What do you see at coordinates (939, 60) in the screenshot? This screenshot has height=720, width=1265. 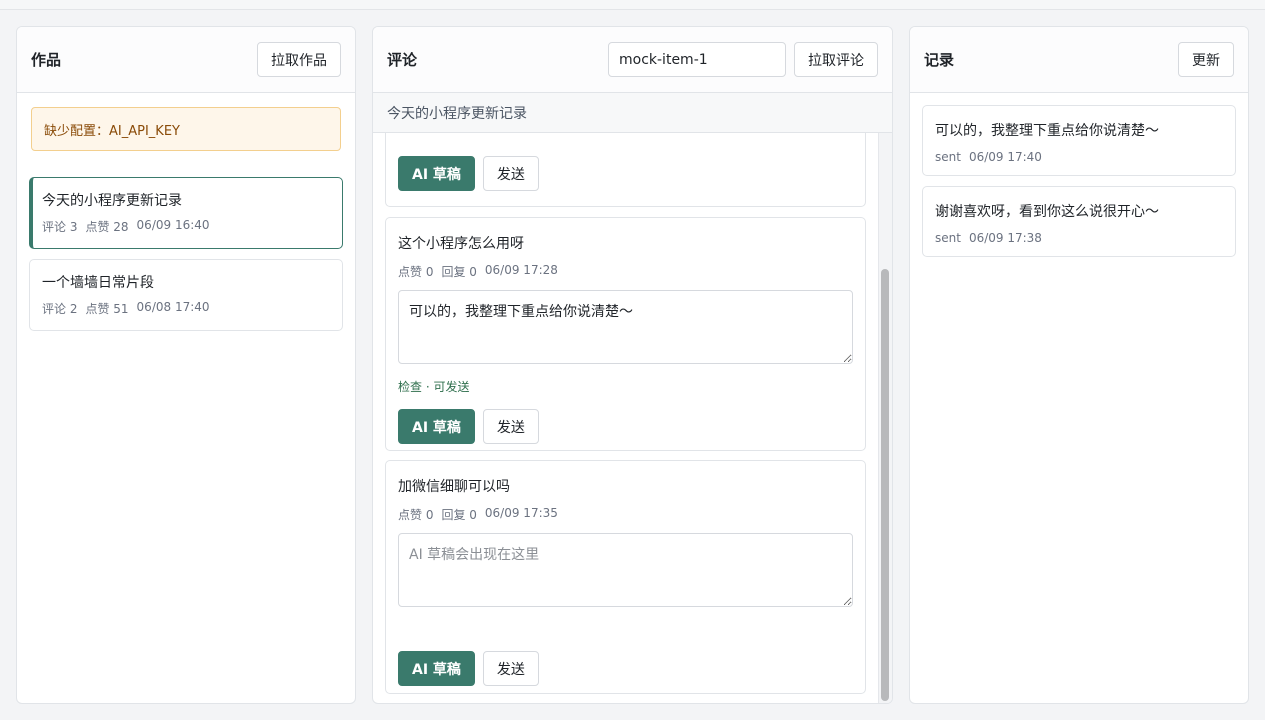 I see `records-panel-title: 记录` at bounding box center [939, 60].